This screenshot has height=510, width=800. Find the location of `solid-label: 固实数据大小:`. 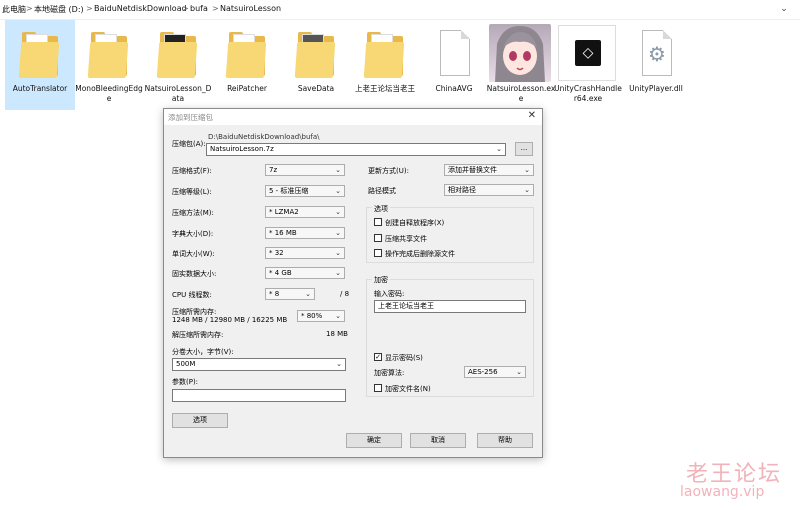

solid-label: 固实数据大小: is located at coordinates (194, 274).